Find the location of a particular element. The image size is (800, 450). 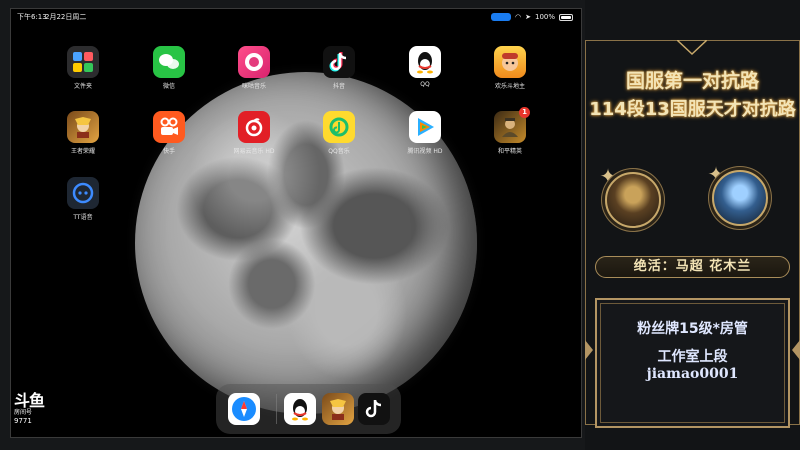

studio-line: 工作室上段 is located at coordinates (692, 357).